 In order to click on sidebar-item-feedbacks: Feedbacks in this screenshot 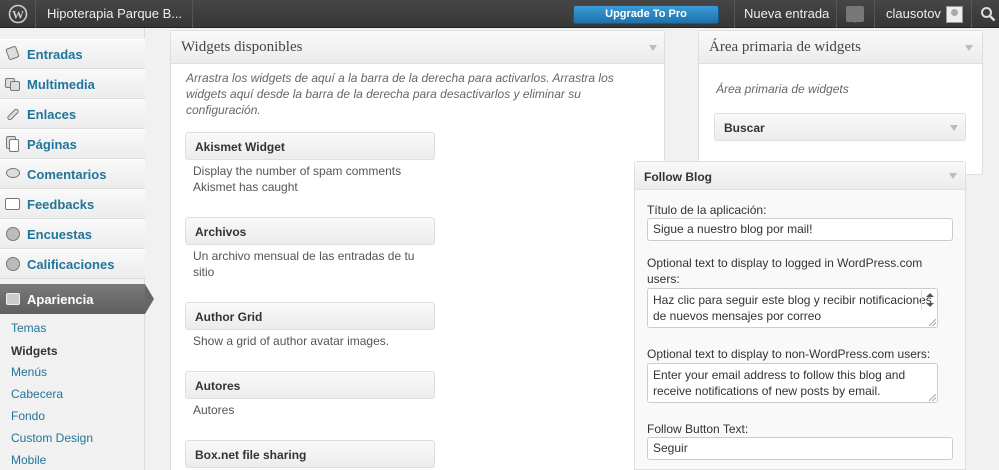, I will do `click(72, 204)`.